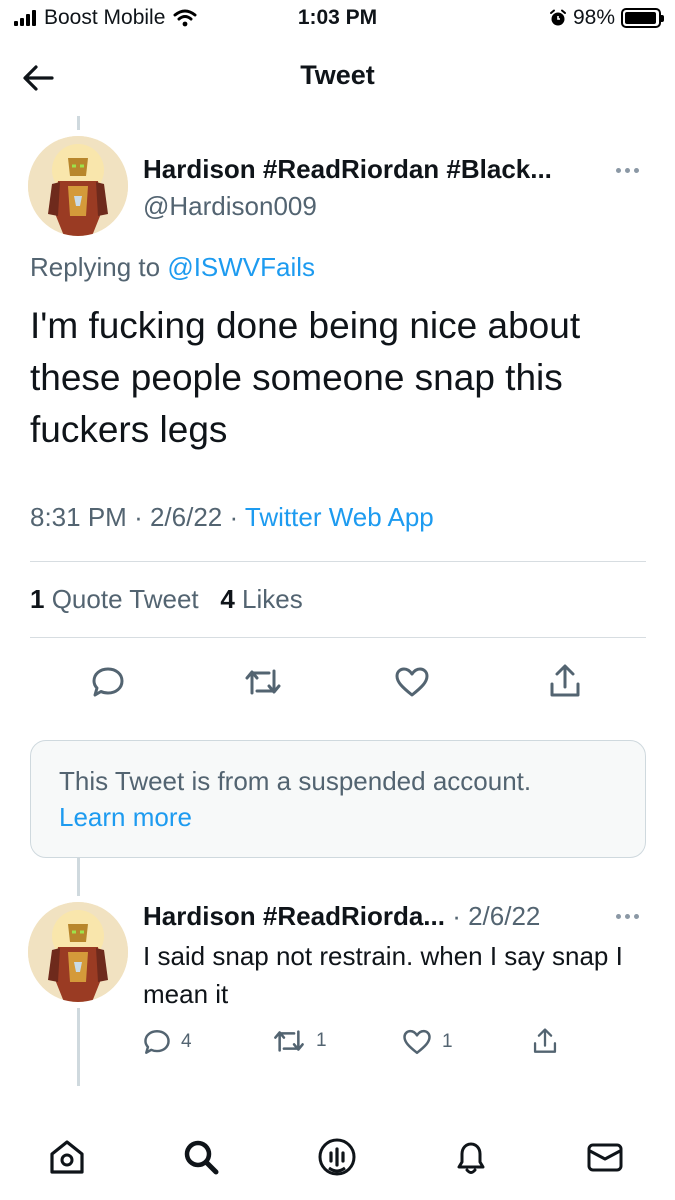 The height and width of the screenshot is (1200, 675). I want to click on bottom-tab-bar, so click(337, 1155).